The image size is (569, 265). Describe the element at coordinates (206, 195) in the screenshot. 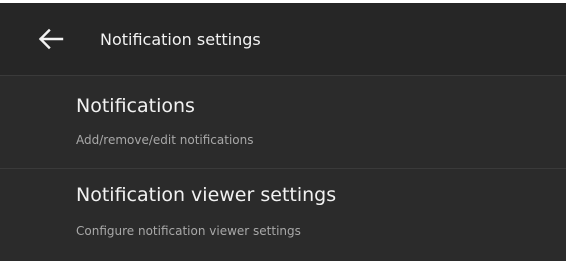

I see `item-title: Notification viewer settings` at that location.